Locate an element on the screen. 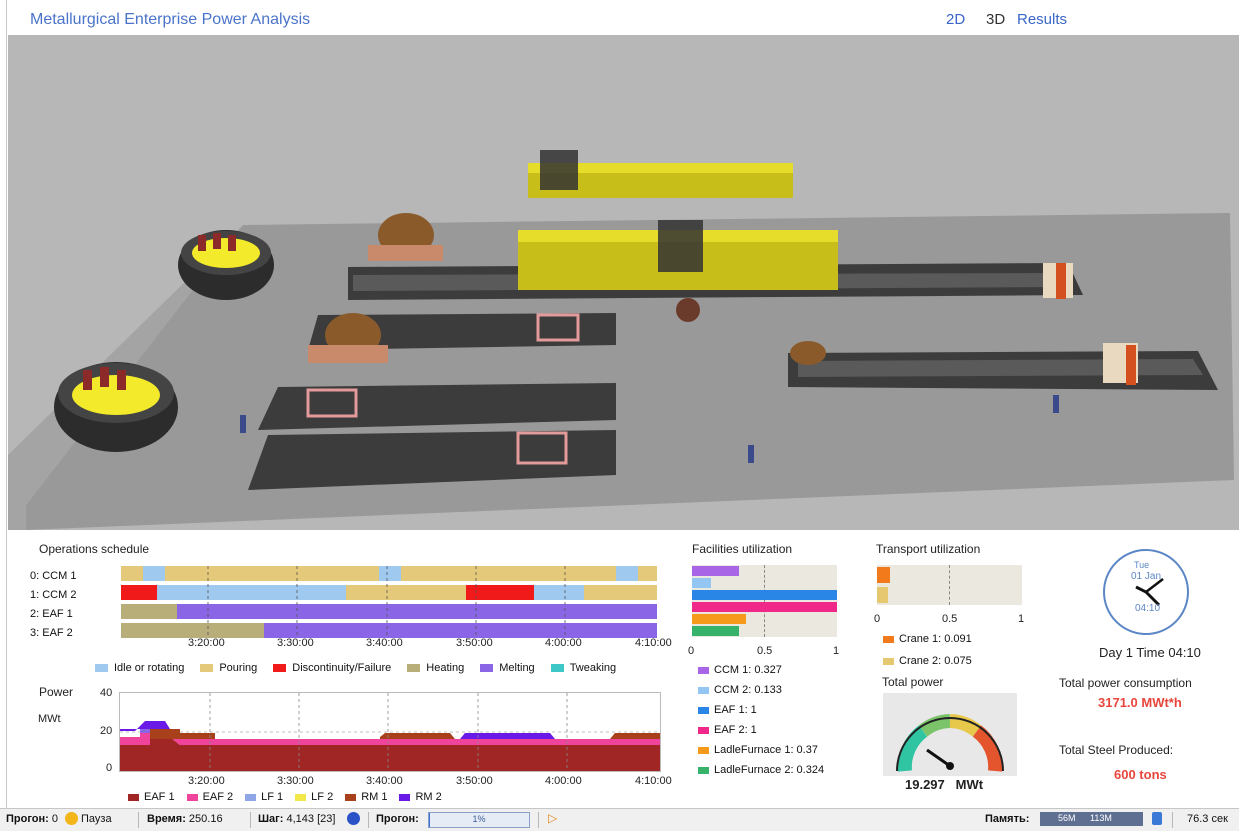 Image resolution: width=1239 pixels, height=831 pixels. memory-bar: 56M 113M is located at coordinates (1091, 819).